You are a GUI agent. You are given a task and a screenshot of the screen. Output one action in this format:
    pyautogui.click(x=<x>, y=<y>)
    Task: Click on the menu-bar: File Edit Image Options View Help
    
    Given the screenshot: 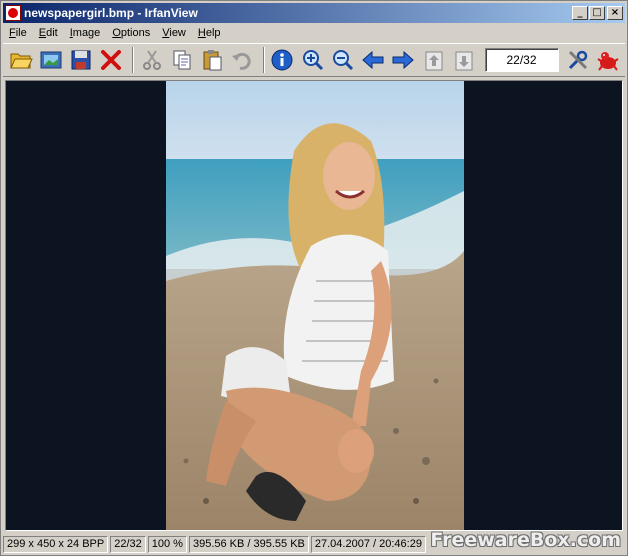 What is the action you would take?
    pyautogui.click(x=115, y=33)
    